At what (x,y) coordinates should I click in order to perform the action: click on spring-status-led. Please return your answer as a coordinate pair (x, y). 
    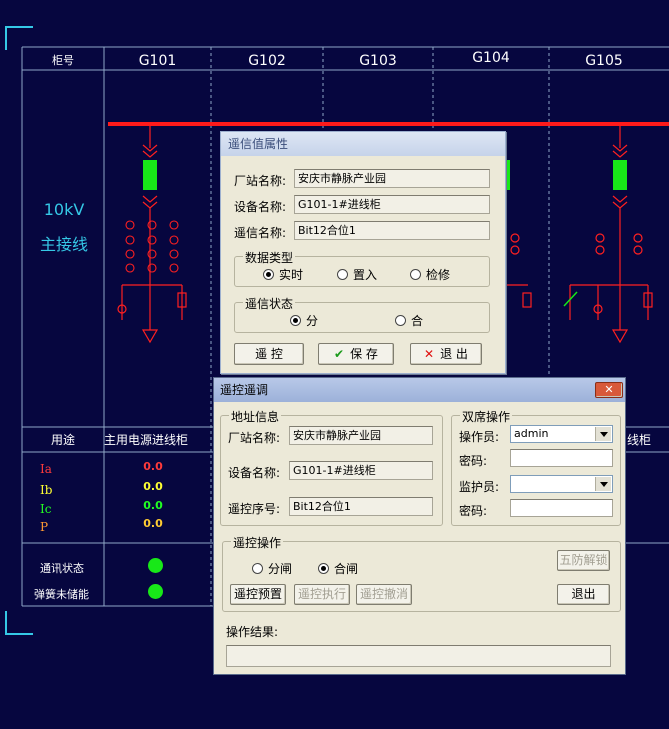
    Looking at the image, I should click on (155, 591).